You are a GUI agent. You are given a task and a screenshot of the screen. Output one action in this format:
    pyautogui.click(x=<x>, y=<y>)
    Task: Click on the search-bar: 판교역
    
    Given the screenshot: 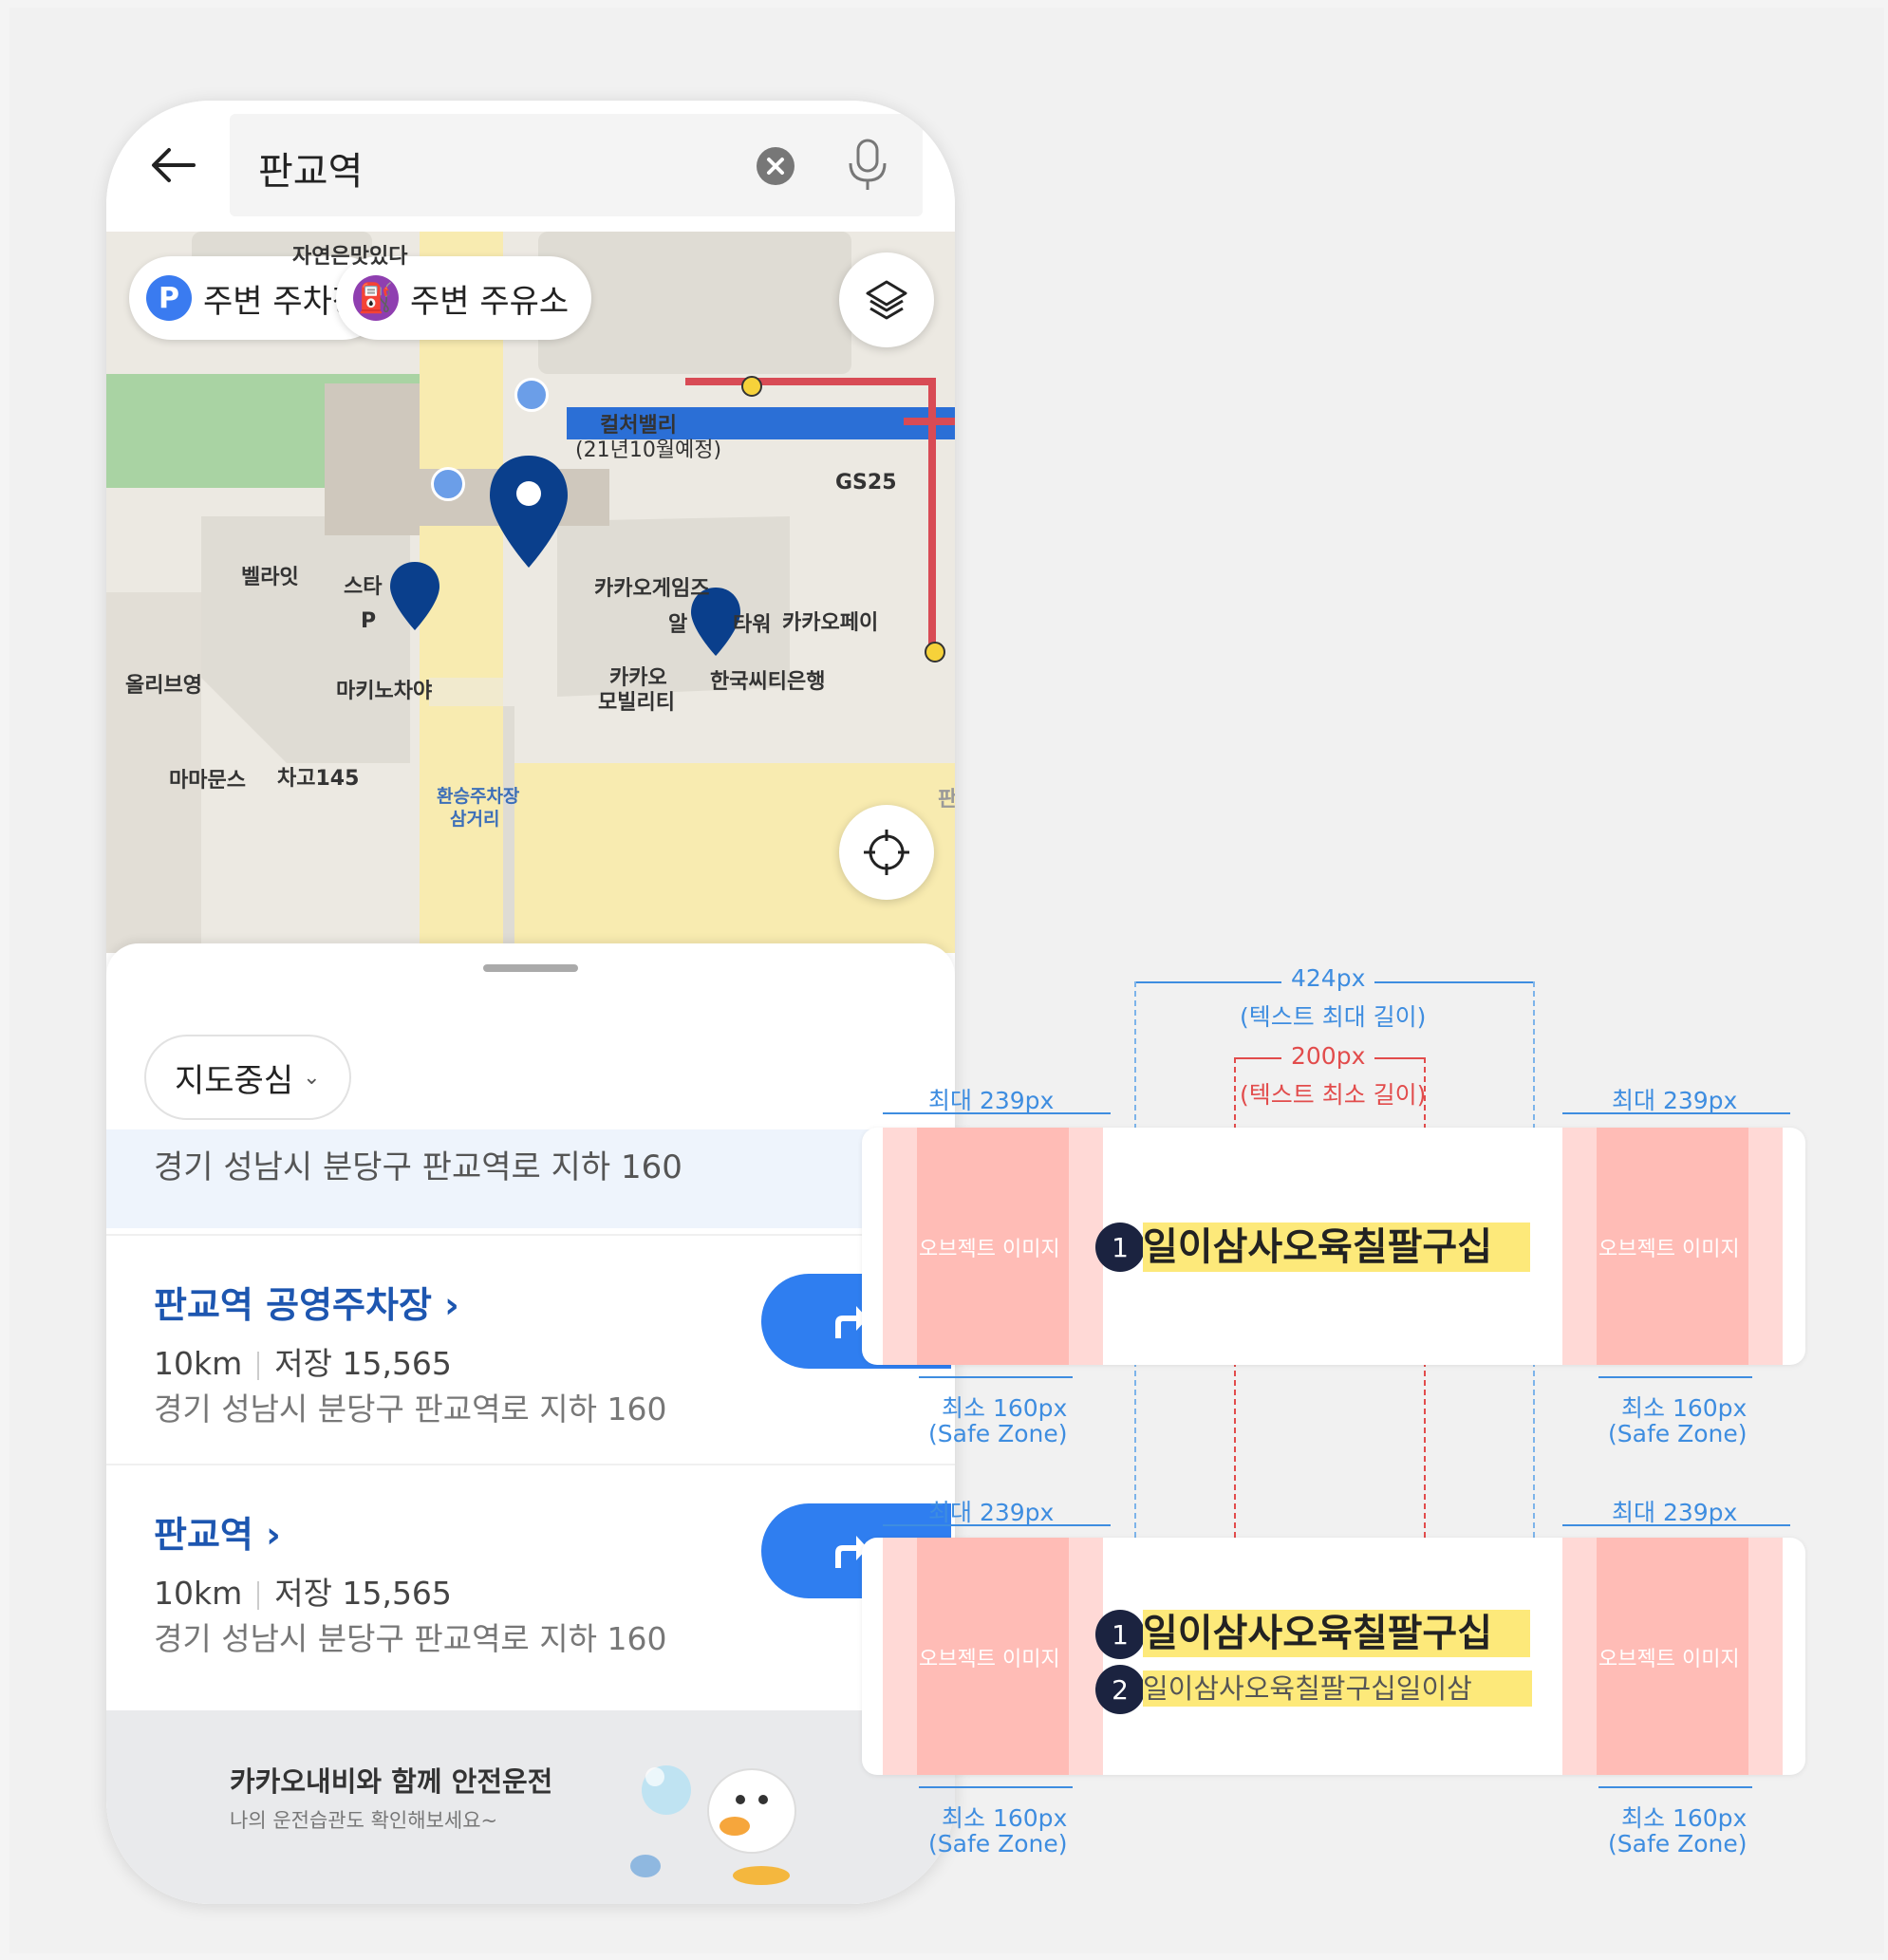 What is the action you would take?
    pyautogui.click(x=530, y=166)
    